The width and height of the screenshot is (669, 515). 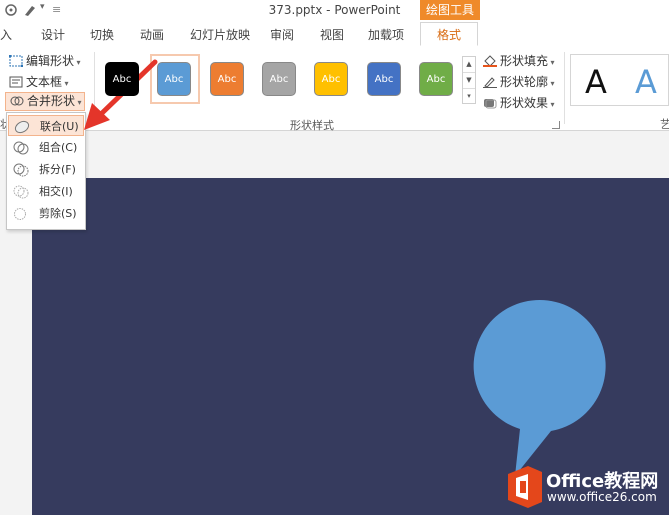 I want to click on office-logo-icon, so click(x=525, y=487).